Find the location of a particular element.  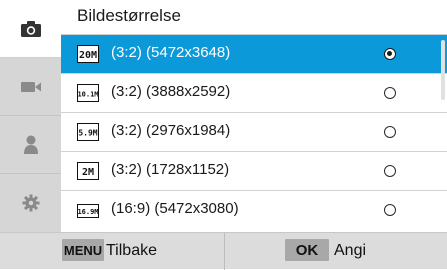

button-guide-bar: MENU Tilbake OK Angi is located at coordinates (223, 251).